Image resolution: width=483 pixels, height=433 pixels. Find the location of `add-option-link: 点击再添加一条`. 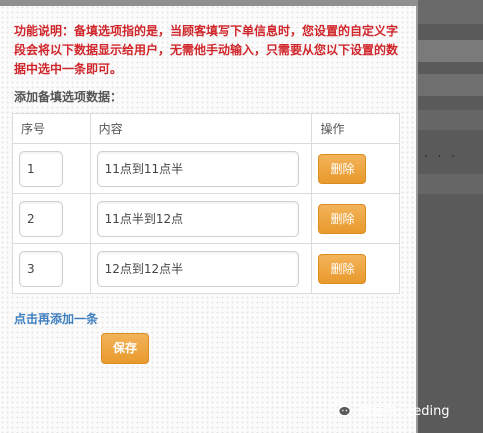

add-option-link: 点击再添加一条 is located at coordinates (56, 318).